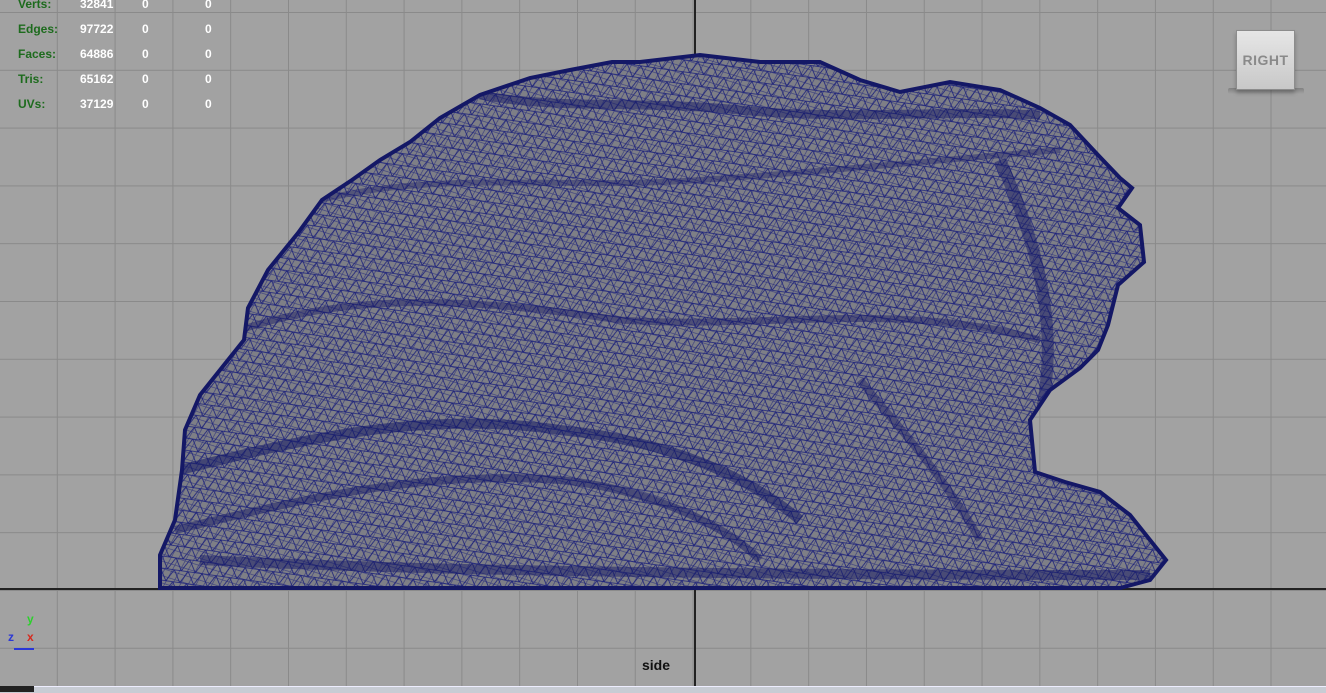  What do you see at coordinates (31, 79) in the screenshot?
I see `hud-label: Tris:` at bounding box center [31, 79].